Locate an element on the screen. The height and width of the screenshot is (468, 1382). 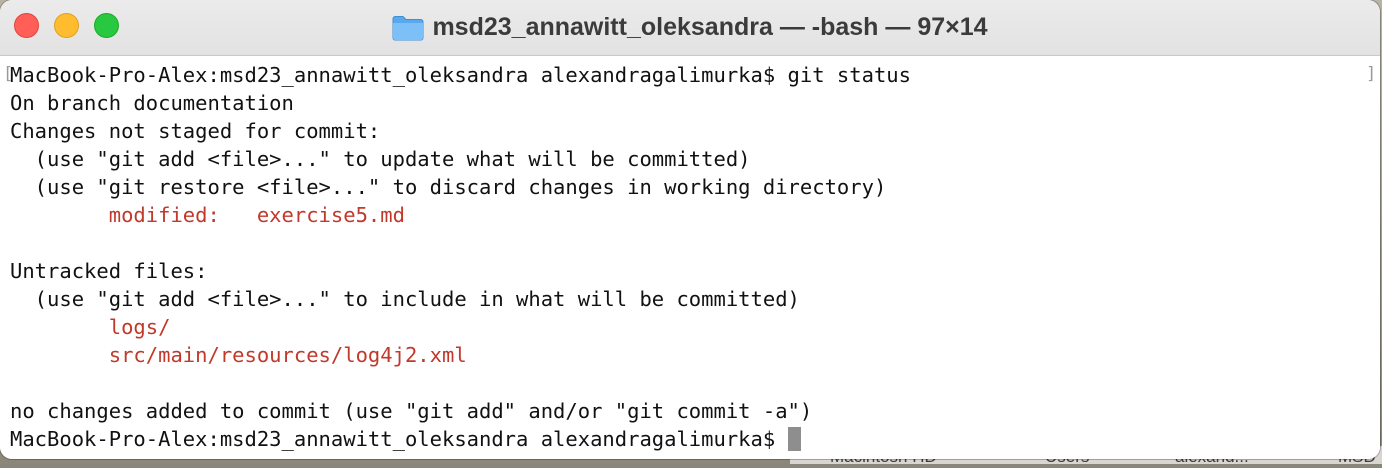
terminal-line: On branch documentation is located at coordinates (152, 103).